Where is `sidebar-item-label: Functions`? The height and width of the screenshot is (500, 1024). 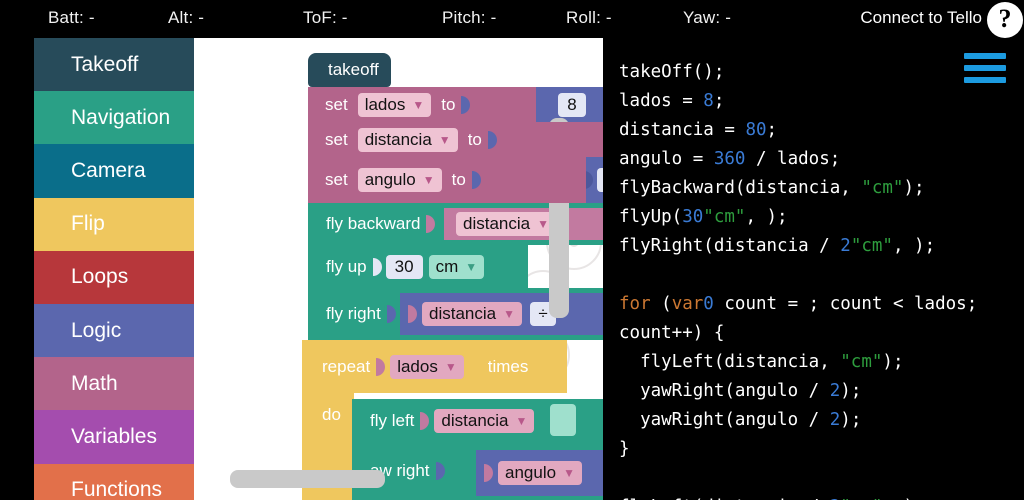 sidebar-item-label: Functions is located at coordinates (117, 489).